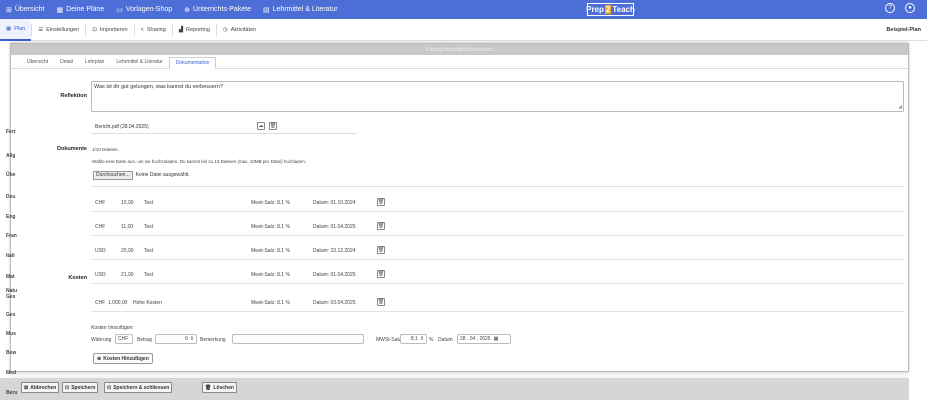 Image resolution: width=927 pixels, height=400 pixels. I want to click on nav-label: Vorlagen-Shop, so click(149, 9).